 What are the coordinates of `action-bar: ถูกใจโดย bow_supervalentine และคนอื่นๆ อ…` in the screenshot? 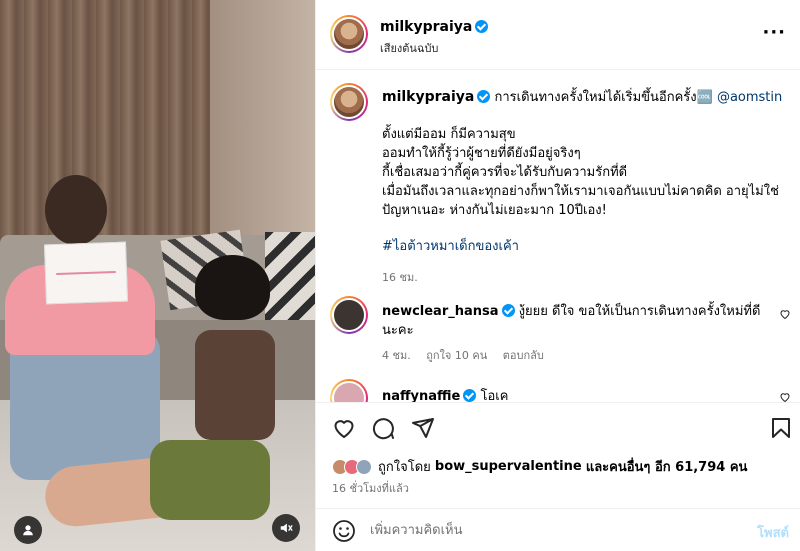 It's located at (558, 462).